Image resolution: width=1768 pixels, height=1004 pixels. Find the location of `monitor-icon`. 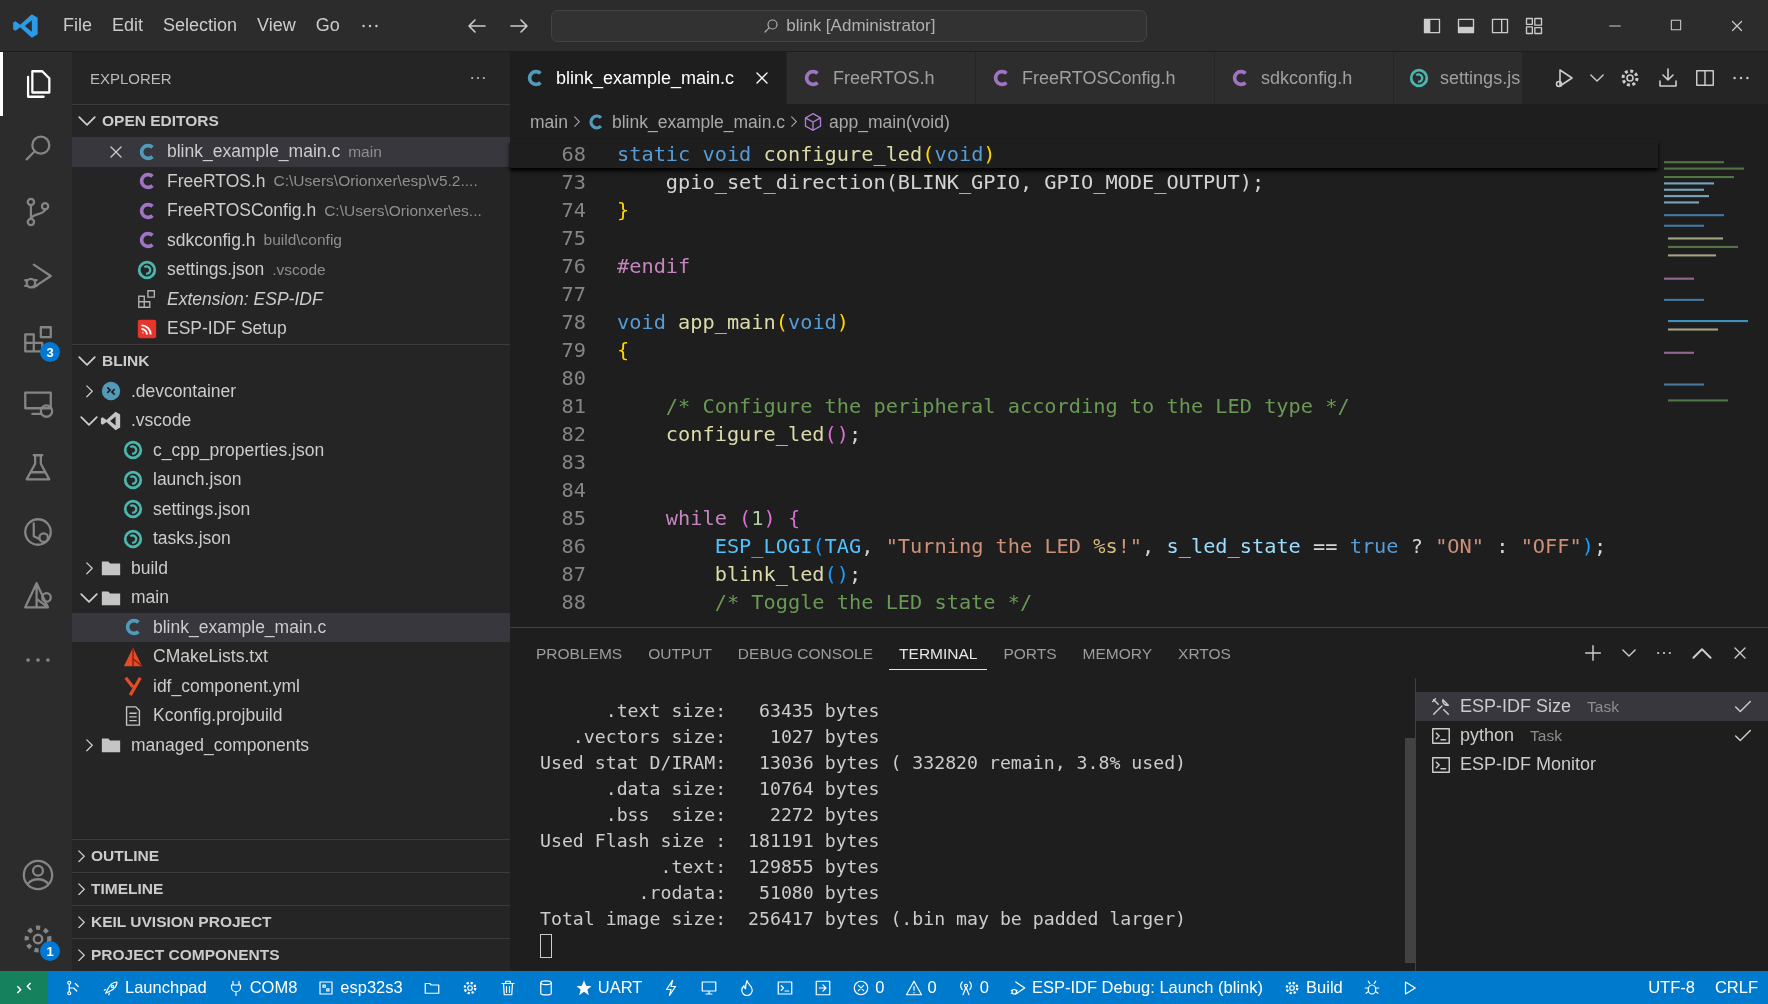

monitor-icon is located at coordinates (709, 987).